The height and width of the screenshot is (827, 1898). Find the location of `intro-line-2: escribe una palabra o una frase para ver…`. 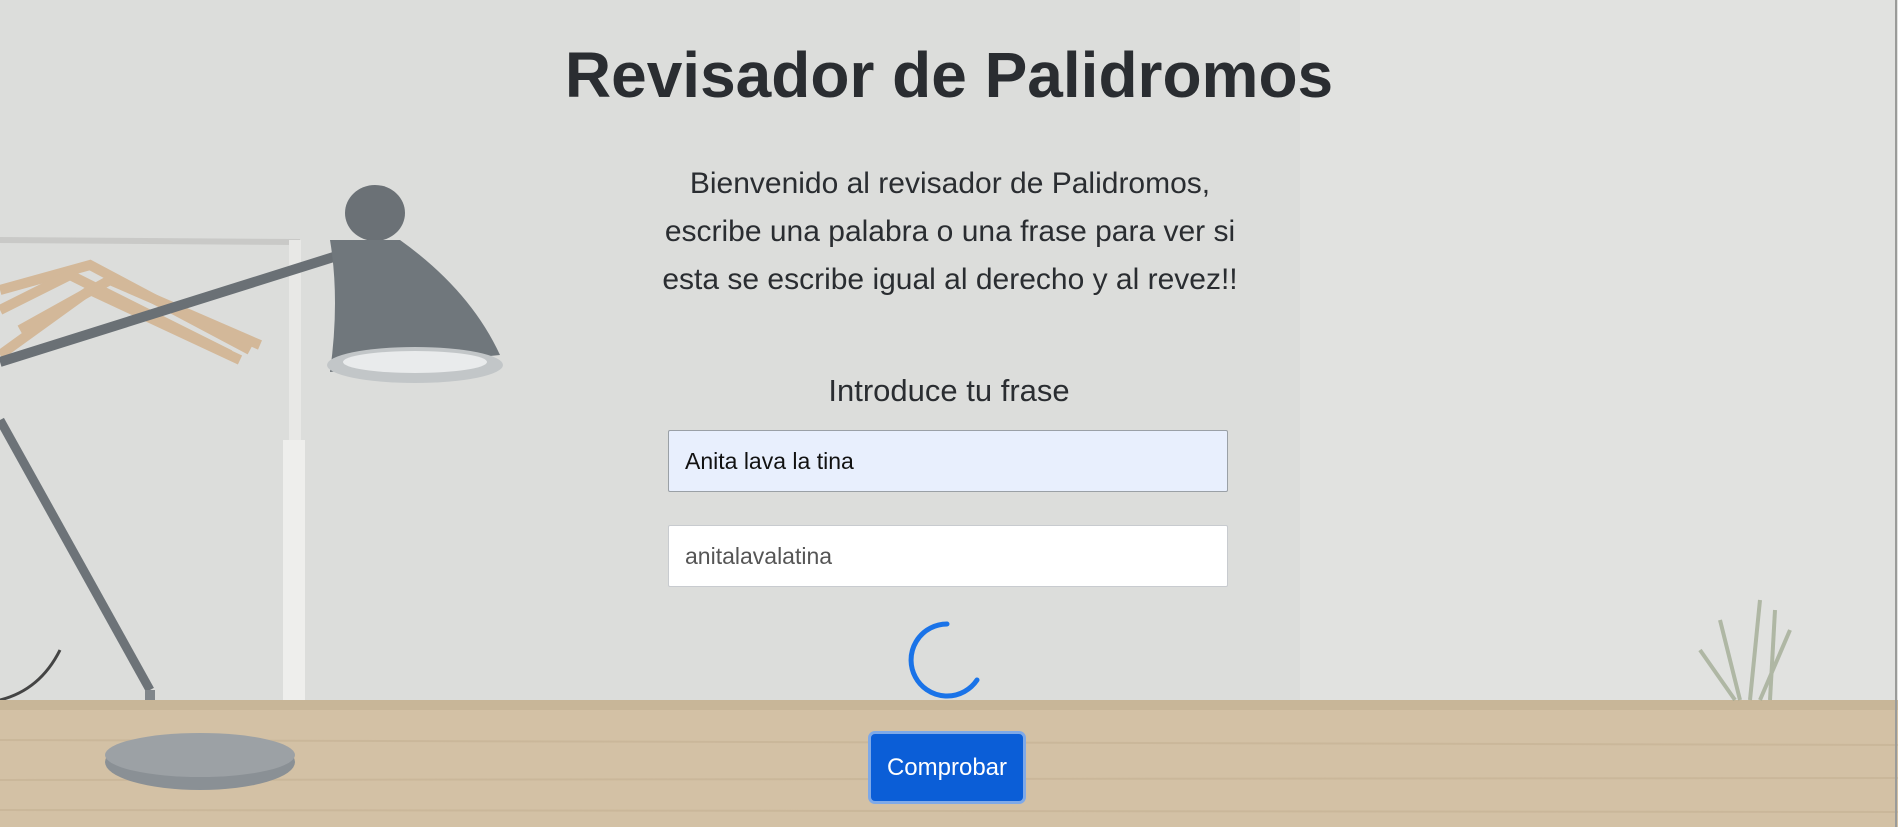

intro-line-2: escribe una palabra o una frase para ver… is located at coordinates (950, 231).